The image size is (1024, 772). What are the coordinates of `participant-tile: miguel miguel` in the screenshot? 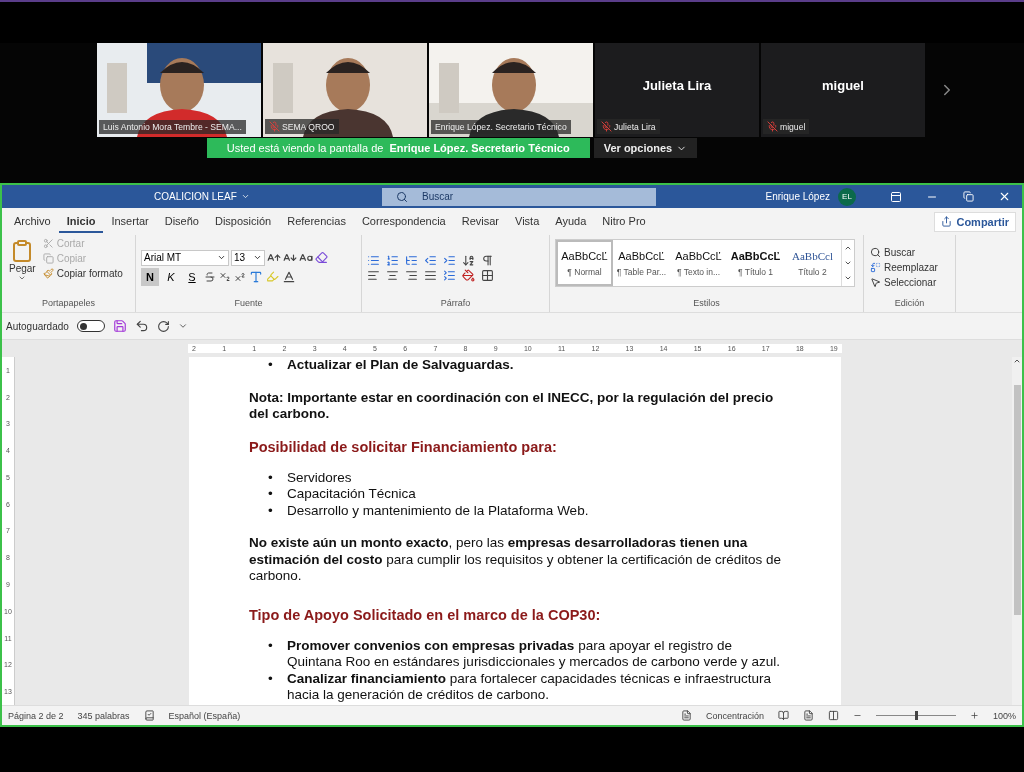 It's located at (843, 90).